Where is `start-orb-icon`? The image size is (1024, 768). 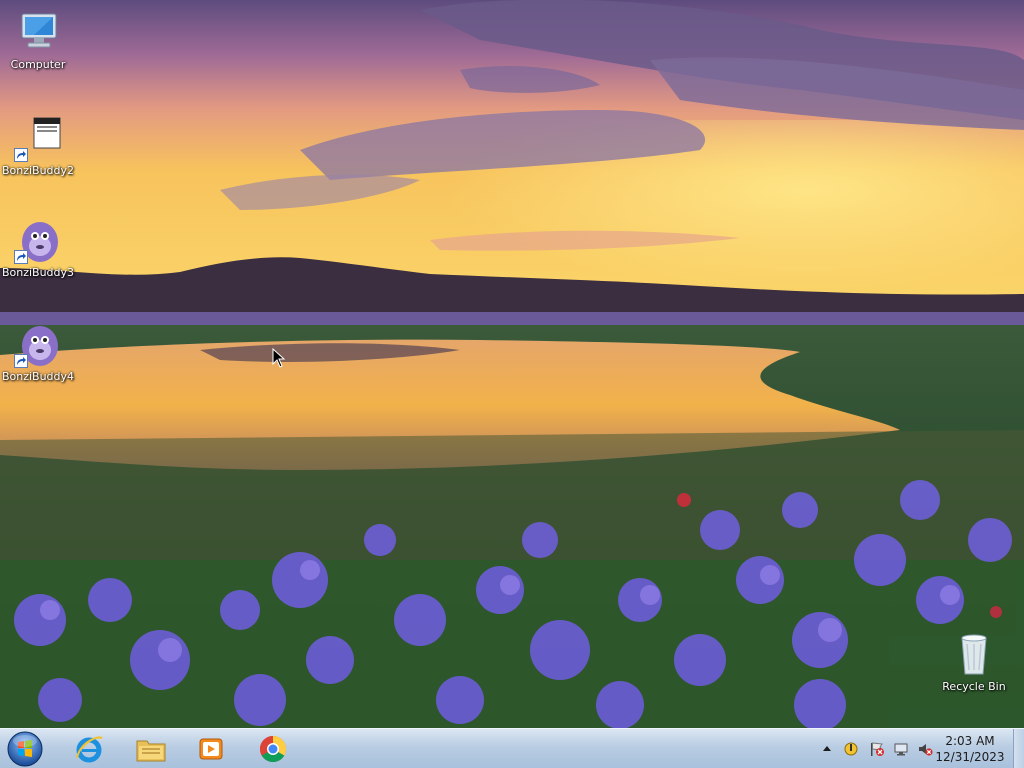
start-orb-icon is located at coordinates (25, 749).